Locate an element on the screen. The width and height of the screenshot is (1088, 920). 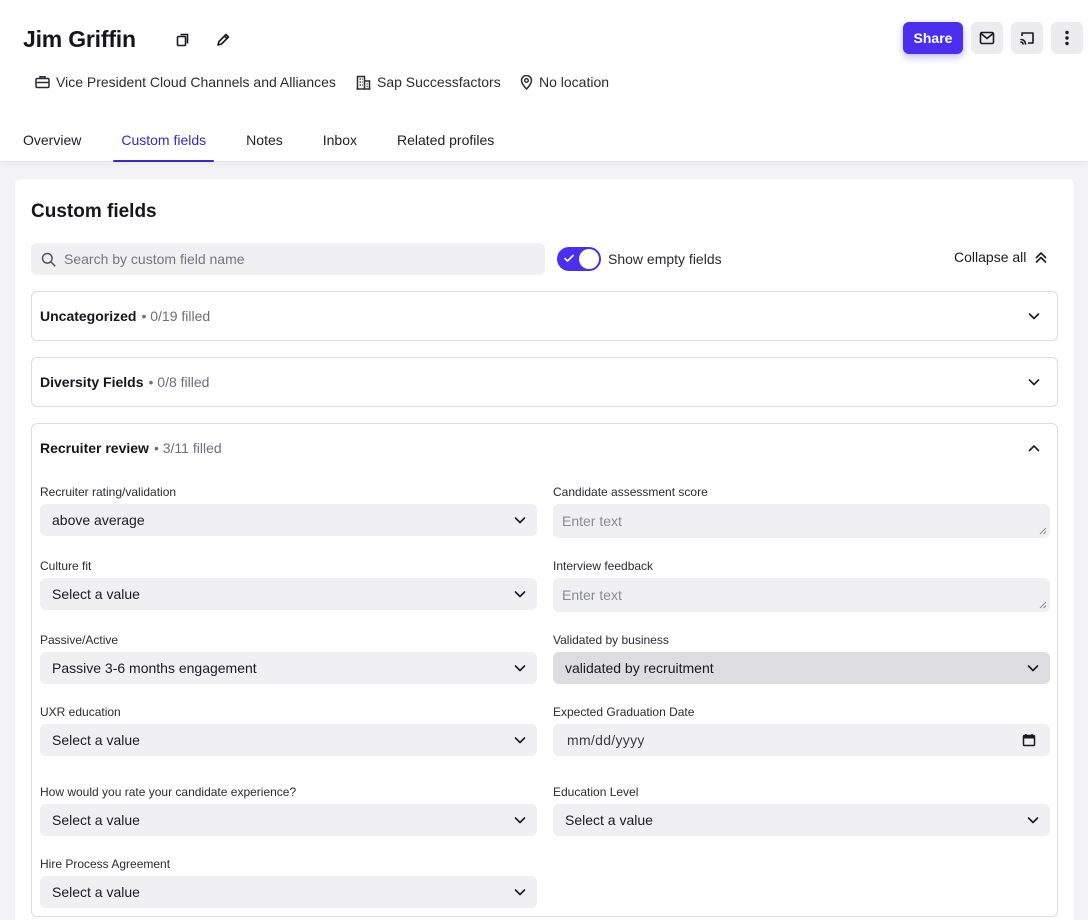
tab-inbox: Inbox is located at coordinates (340, 143).